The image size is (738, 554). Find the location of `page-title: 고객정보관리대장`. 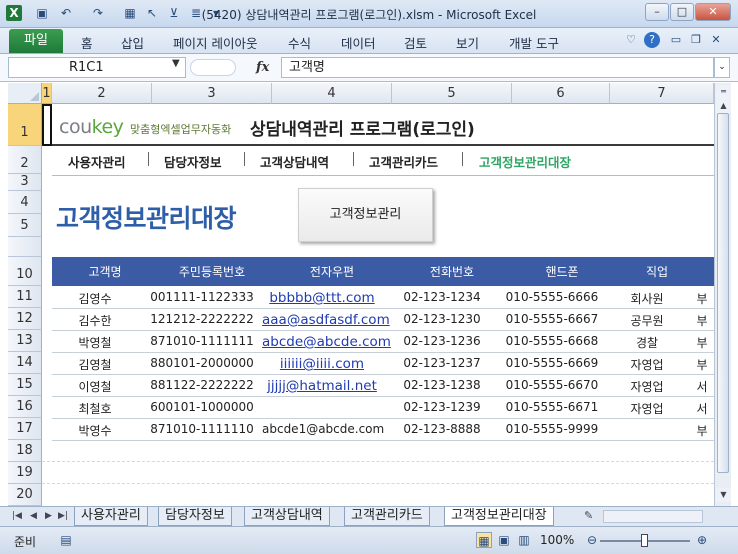

page-title: 고객정보관리대장 is located at coordinates (146, 218).